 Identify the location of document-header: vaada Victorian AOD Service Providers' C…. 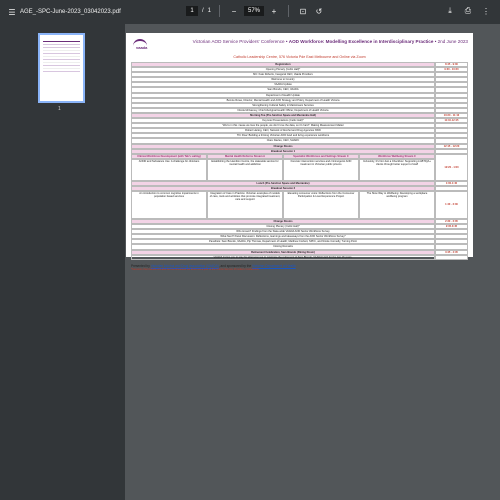
(299, 46).